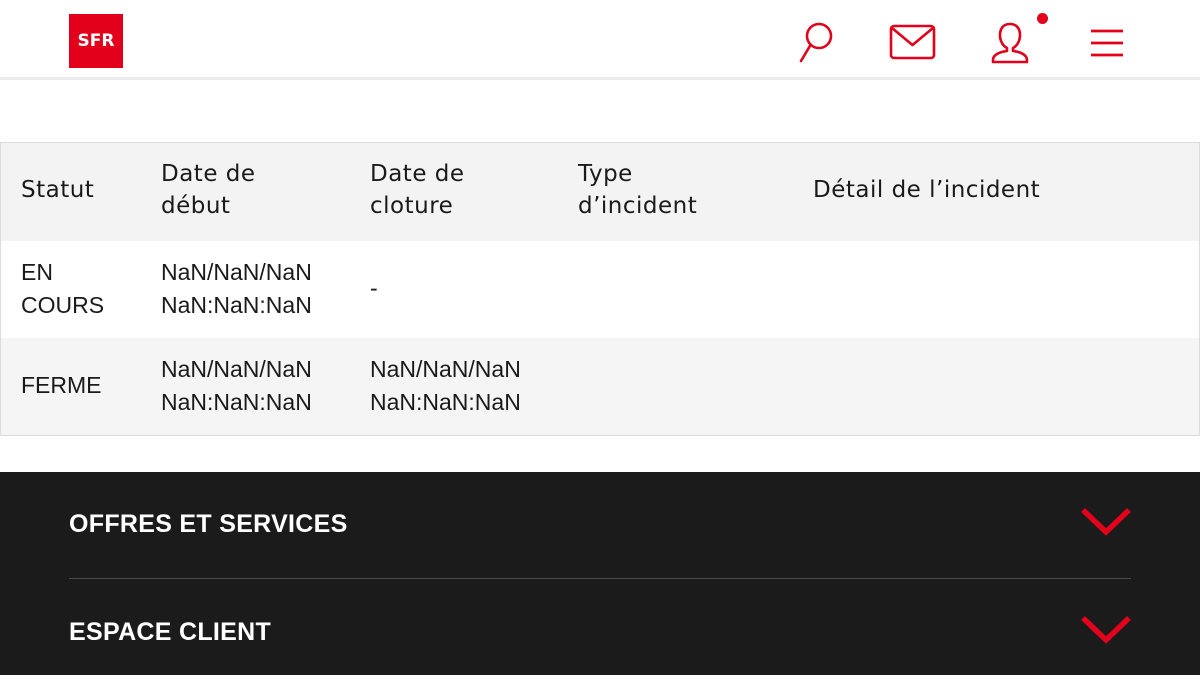 Image resolution: width=1200 pixels, height=675 pixels. I want to click on column-header-detail-incident: Détail de l’incident, so click(927, 190).